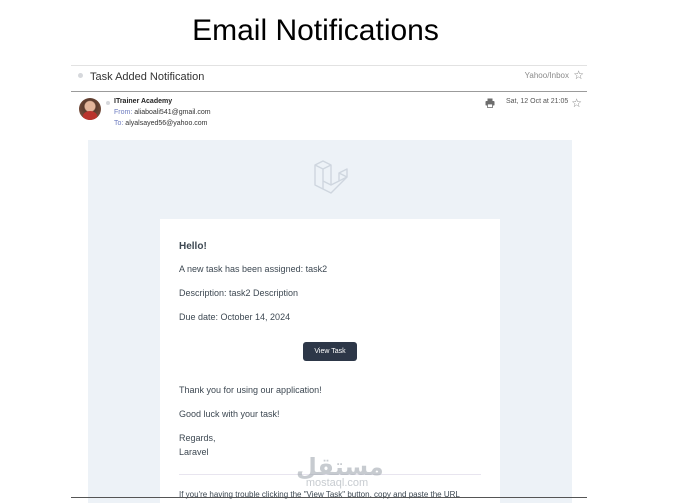  What do you see at coordinates (490, 103) in the screenshot?
I see `printer-icon` at bounding box center [490, 103].